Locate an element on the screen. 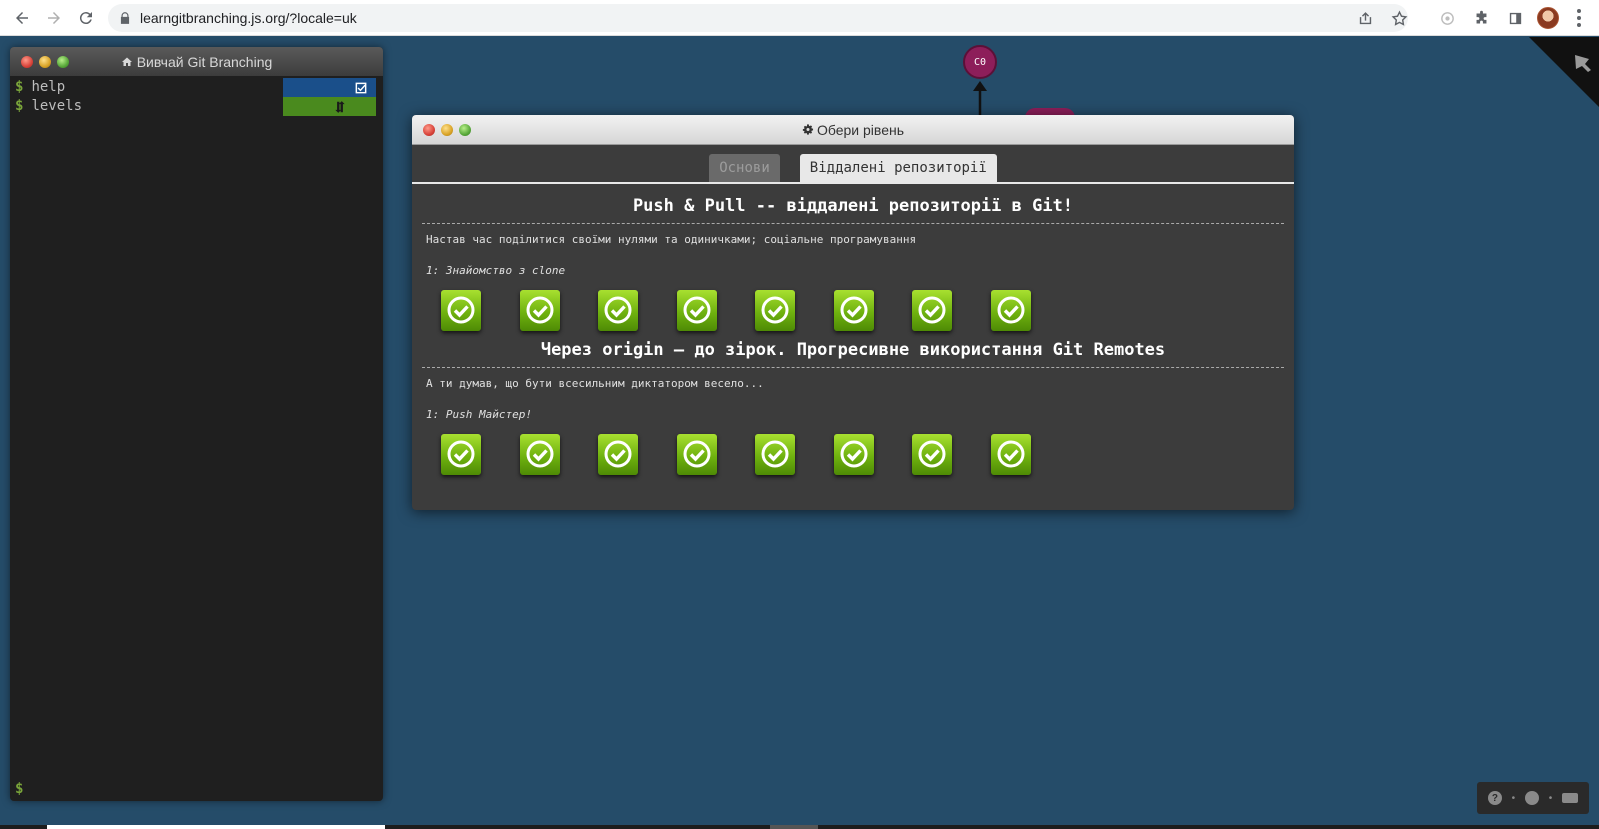 This screenshot has height=829, width=1599. terminal-input-prompt: $ is located at coordinates (19, 789).